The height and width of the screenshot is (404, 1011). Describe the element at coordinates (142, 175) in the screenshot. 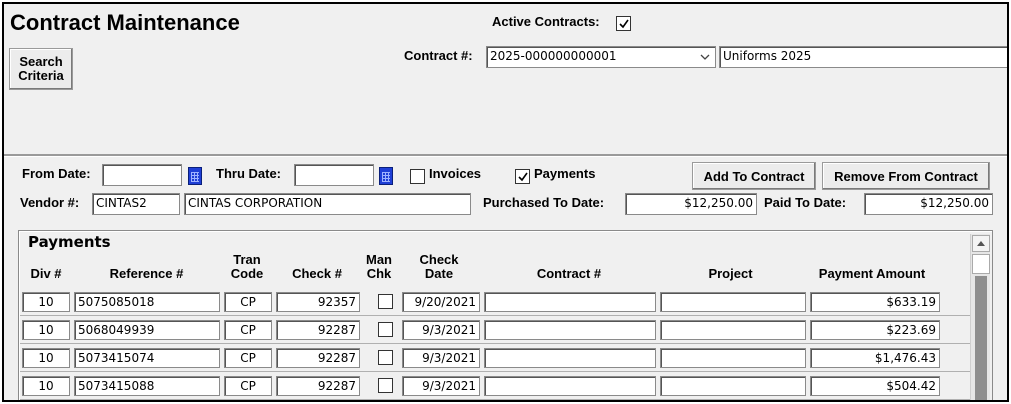

I see `from-date-input` at that location.